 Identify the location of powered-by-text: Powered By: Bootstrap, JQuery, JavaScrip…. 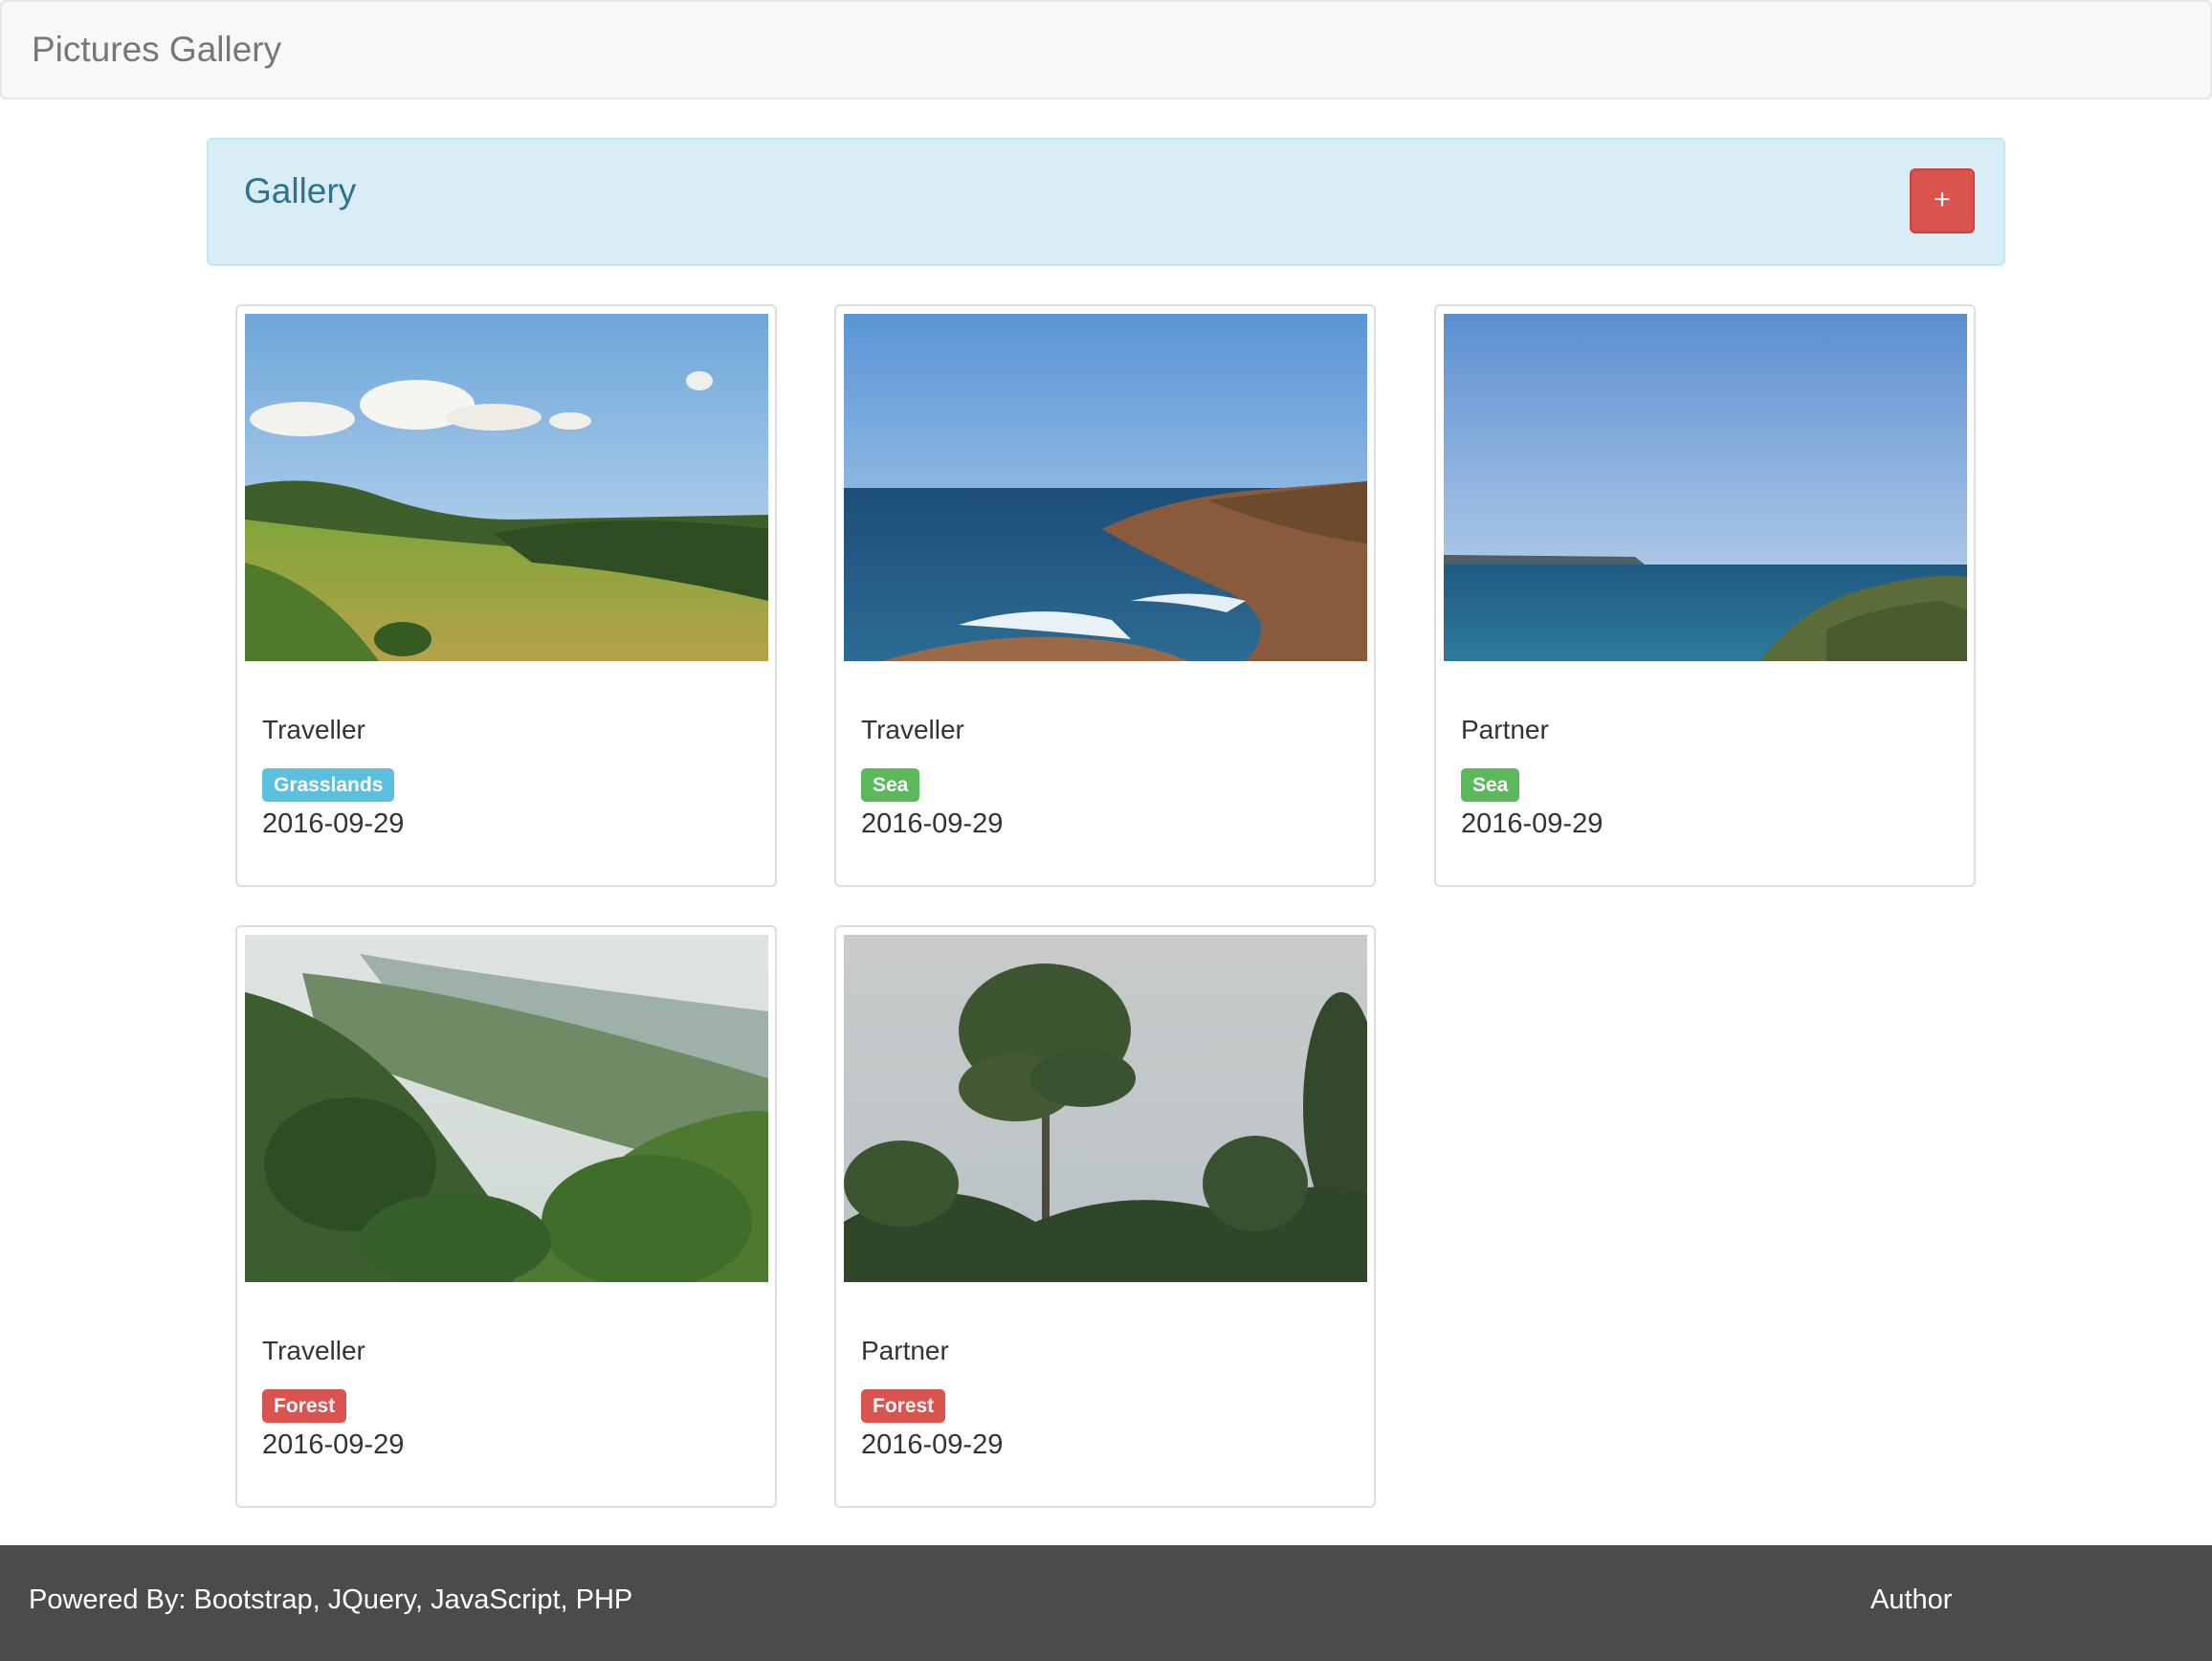
(331, 1599).